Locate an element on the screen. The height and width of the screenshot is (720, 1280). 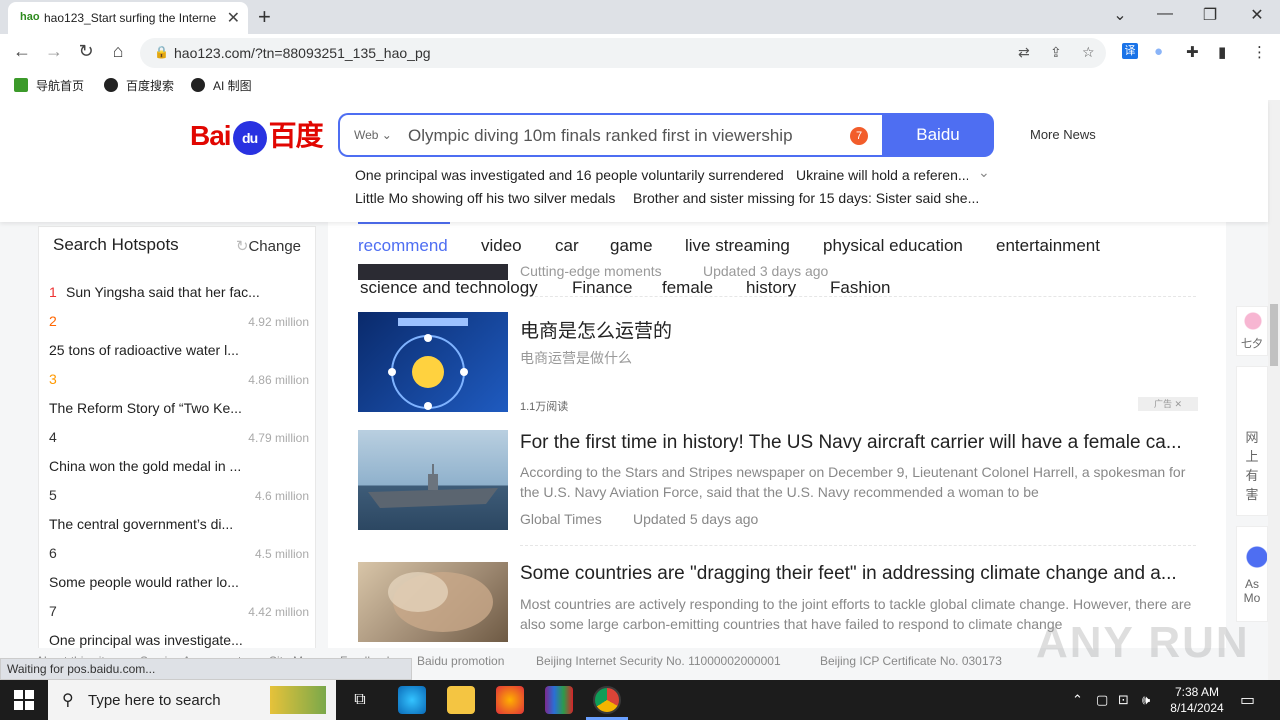
tab-finance: Finance is located at coordinates (602, 288).